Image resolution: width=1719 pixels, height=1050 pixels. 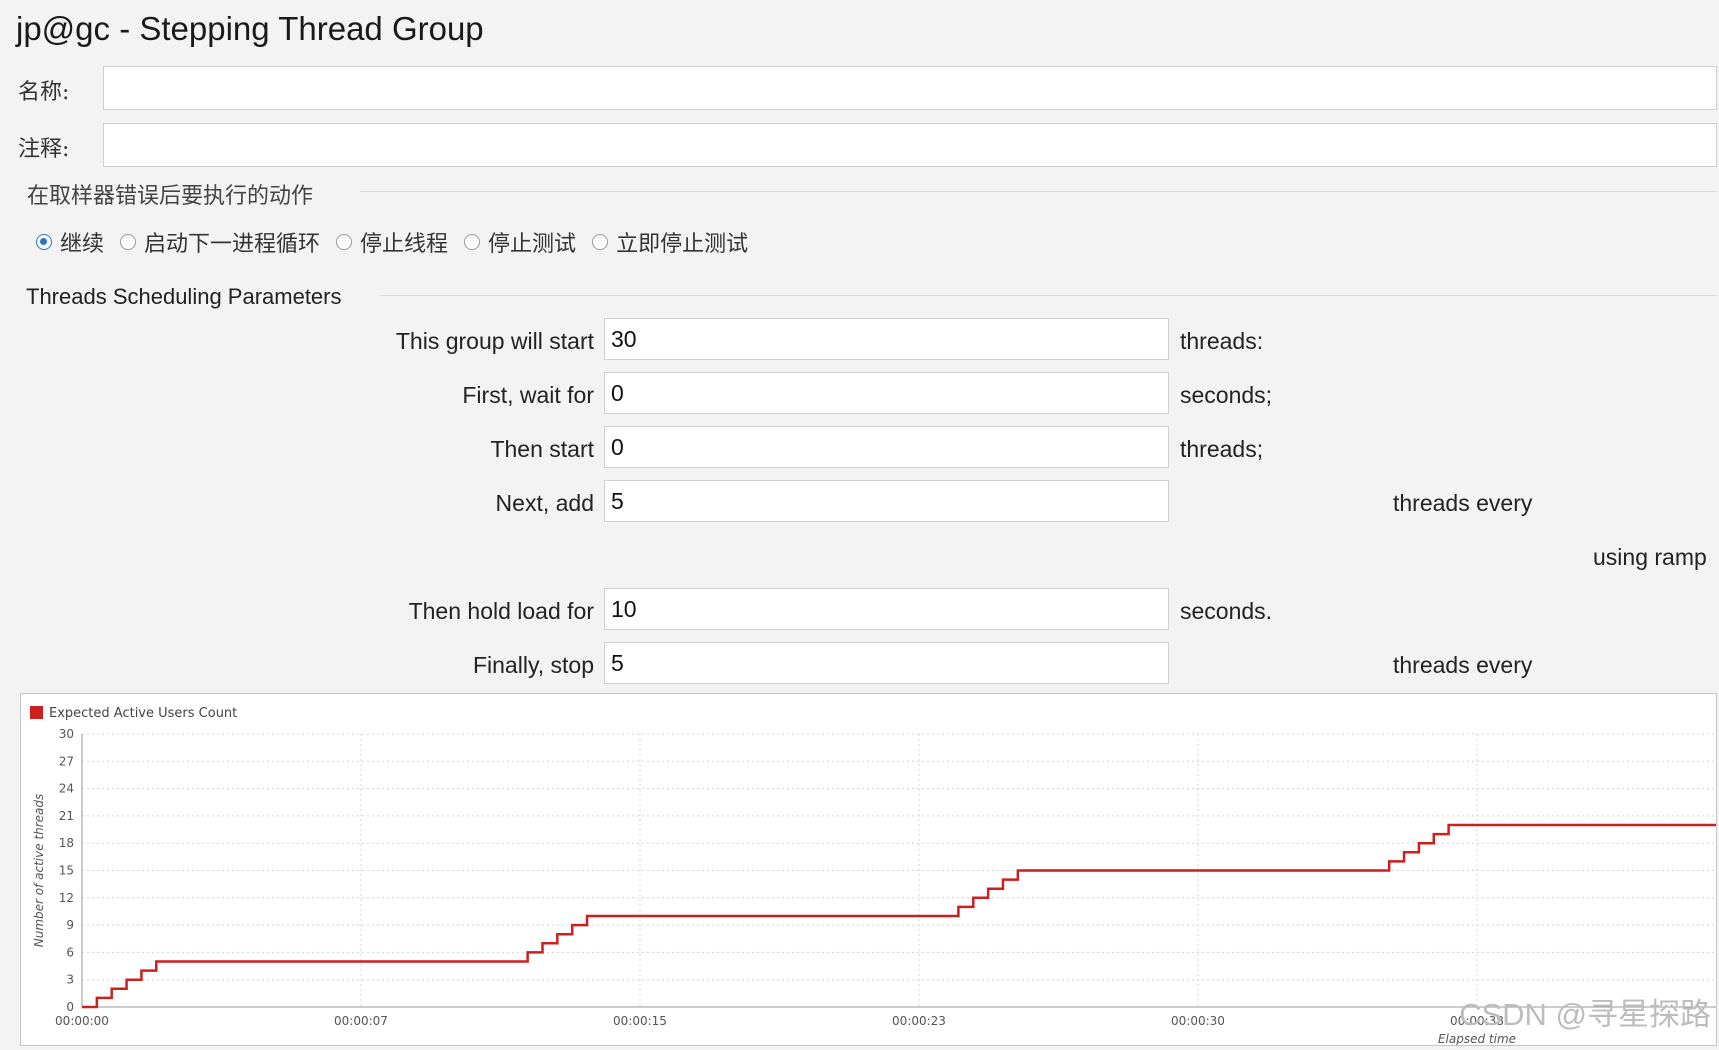 What do you see at coordinates (544, 503) in the screenshot?
I see `add-threads-label: Next, add` at bounding box center [544, 503].